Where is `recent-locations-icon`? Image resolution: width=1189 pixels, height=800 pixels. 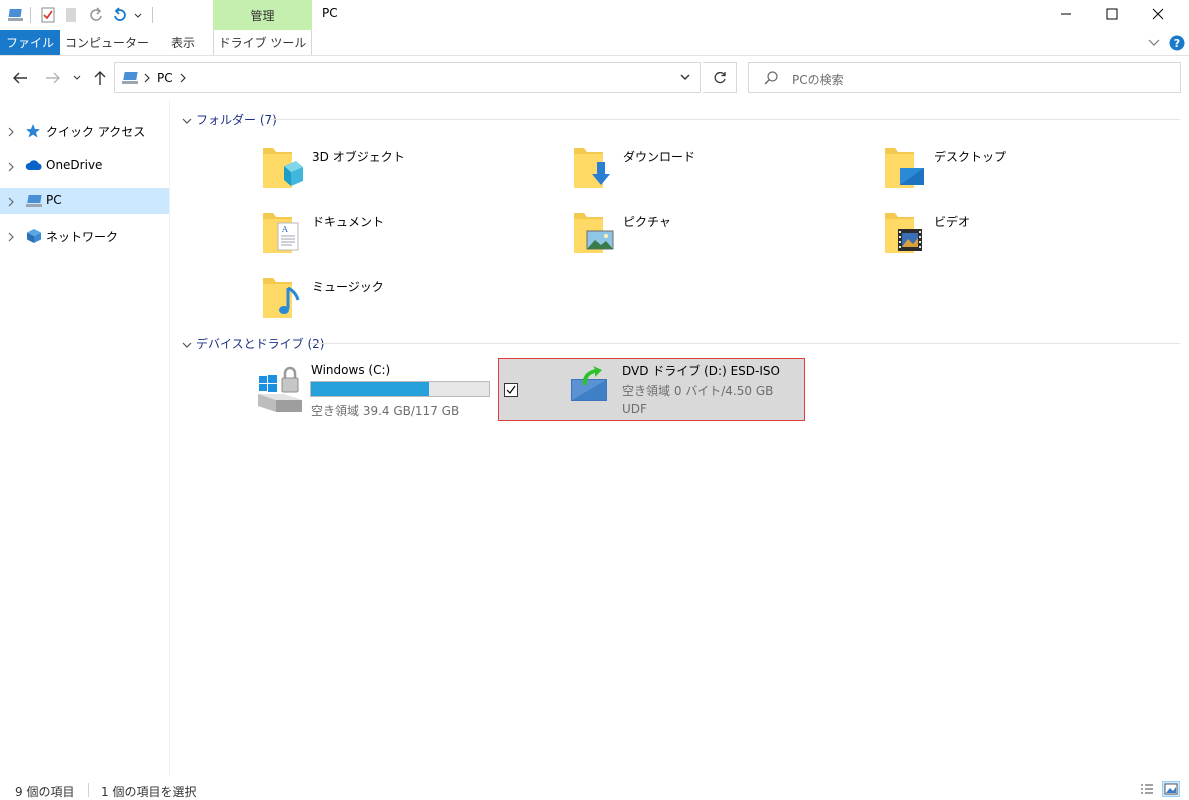 recent-locations-icon is located at coordinates (77, 78).